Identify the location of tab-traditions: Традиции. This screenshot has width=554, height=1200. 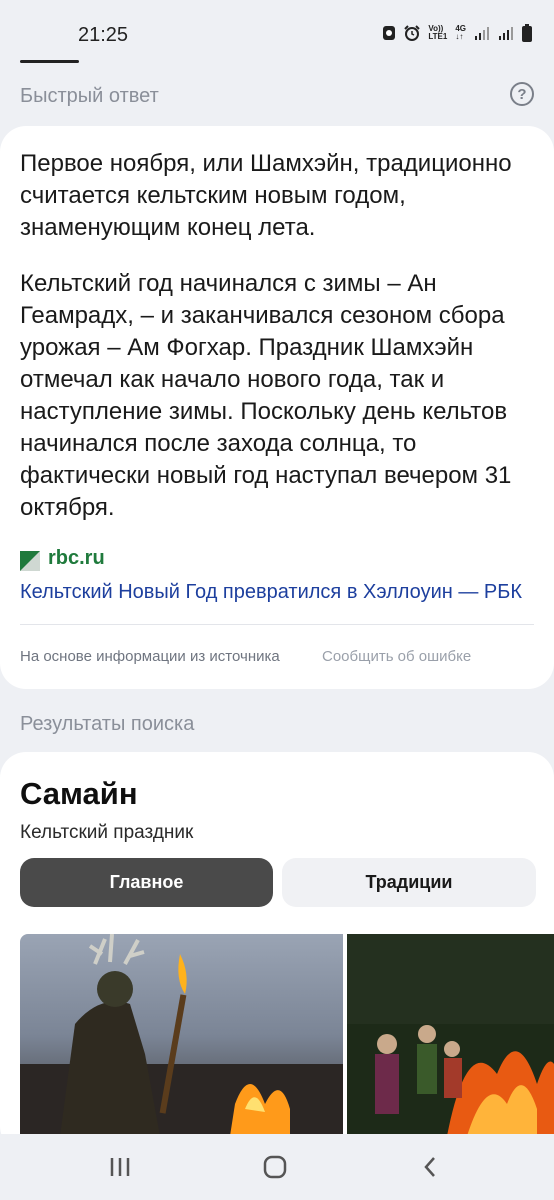
(409, 882).